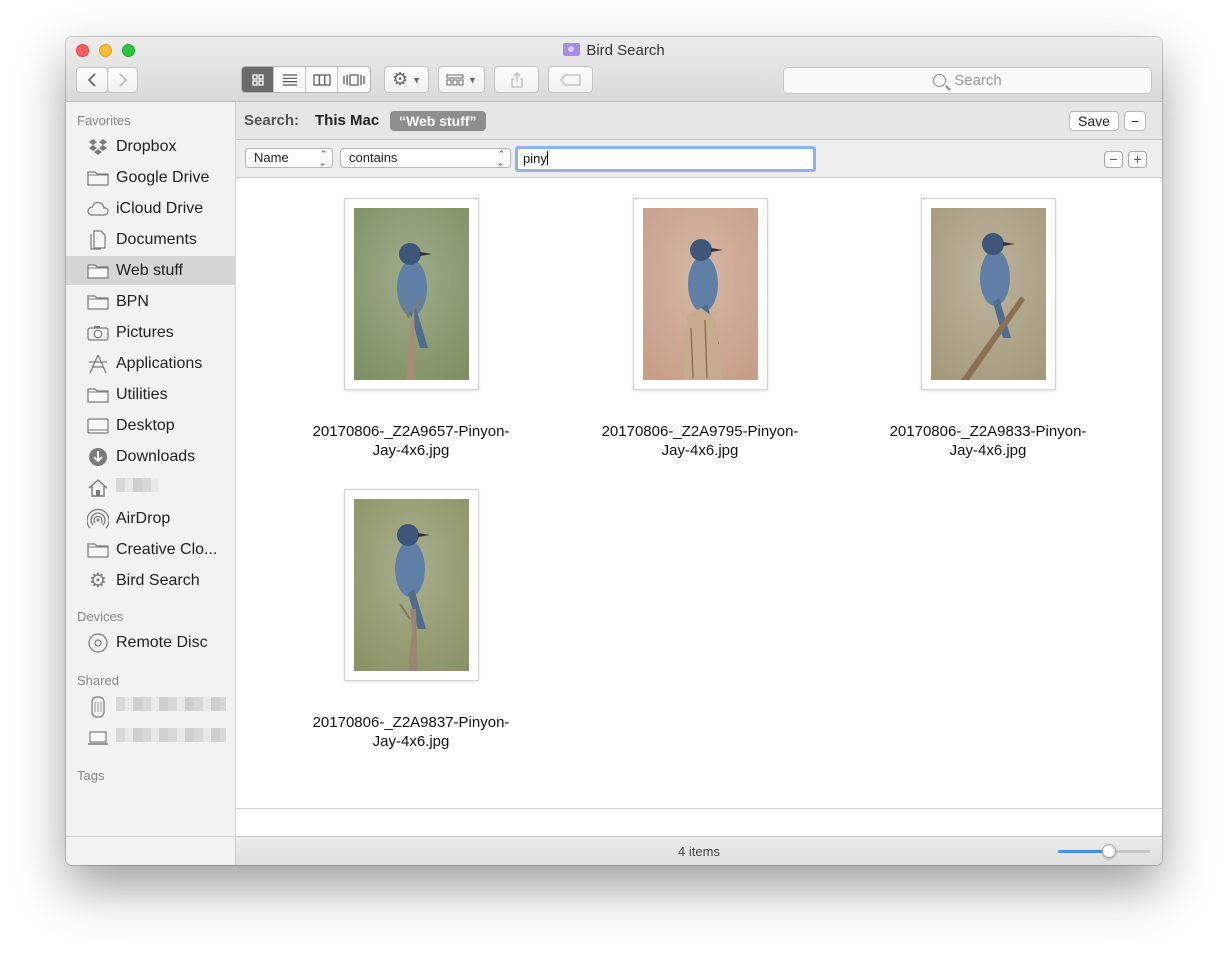 The image size is (1228, 960). I want to click on arrange-menu-button: ▼, so click(461, 79).